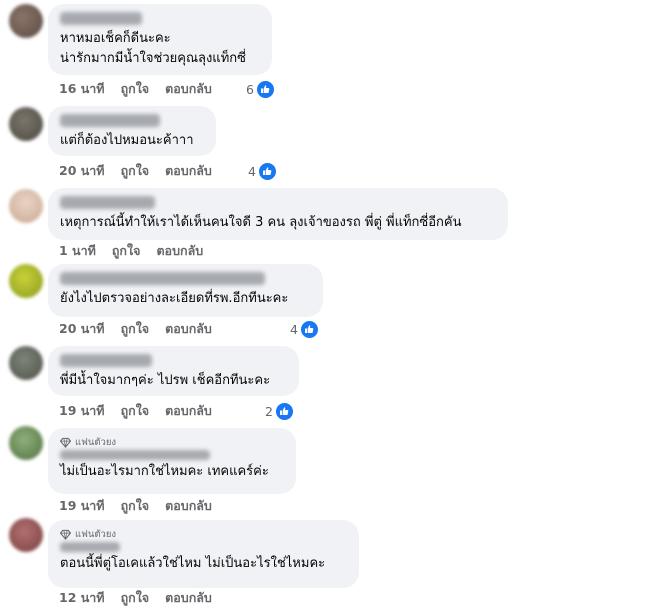  I want to click on reaction-summary: 2, so click(279, 411).